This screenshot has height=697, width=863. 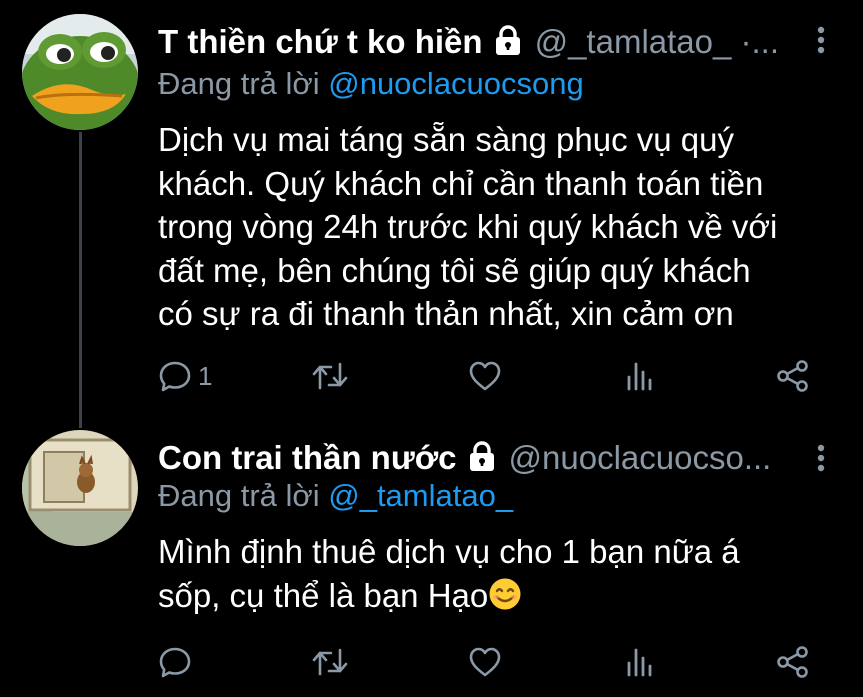 I want to click on reply-button, so click(x=178, y=662).